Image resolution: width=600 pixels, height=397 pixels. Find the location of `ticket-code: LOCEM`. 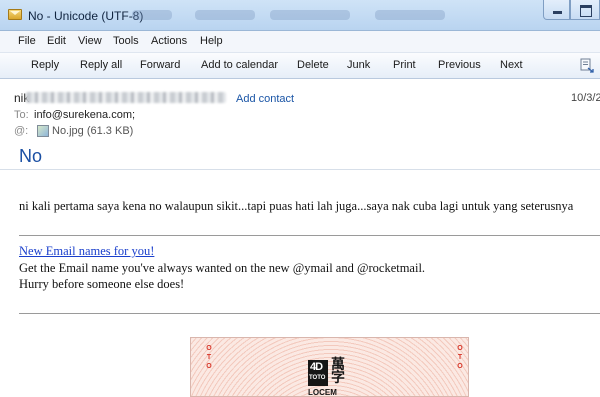

ticket-code: LOCEM is located at coordinates (322, 392).